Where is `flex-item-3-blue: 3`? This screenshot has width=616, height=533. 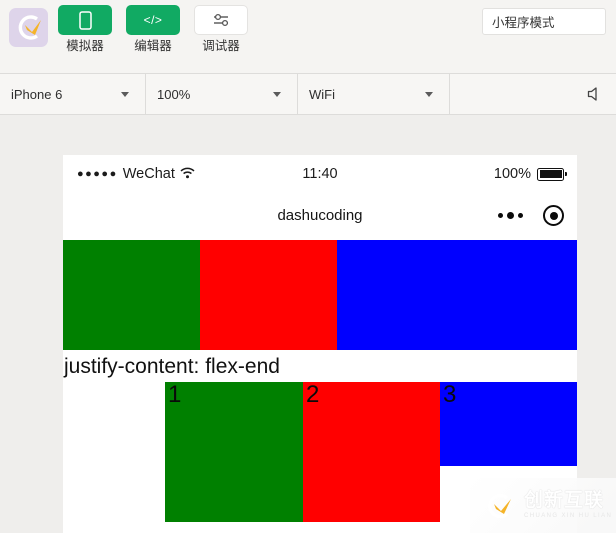 flex-item-3-blue: 3 is located at coordinates (508, 424).